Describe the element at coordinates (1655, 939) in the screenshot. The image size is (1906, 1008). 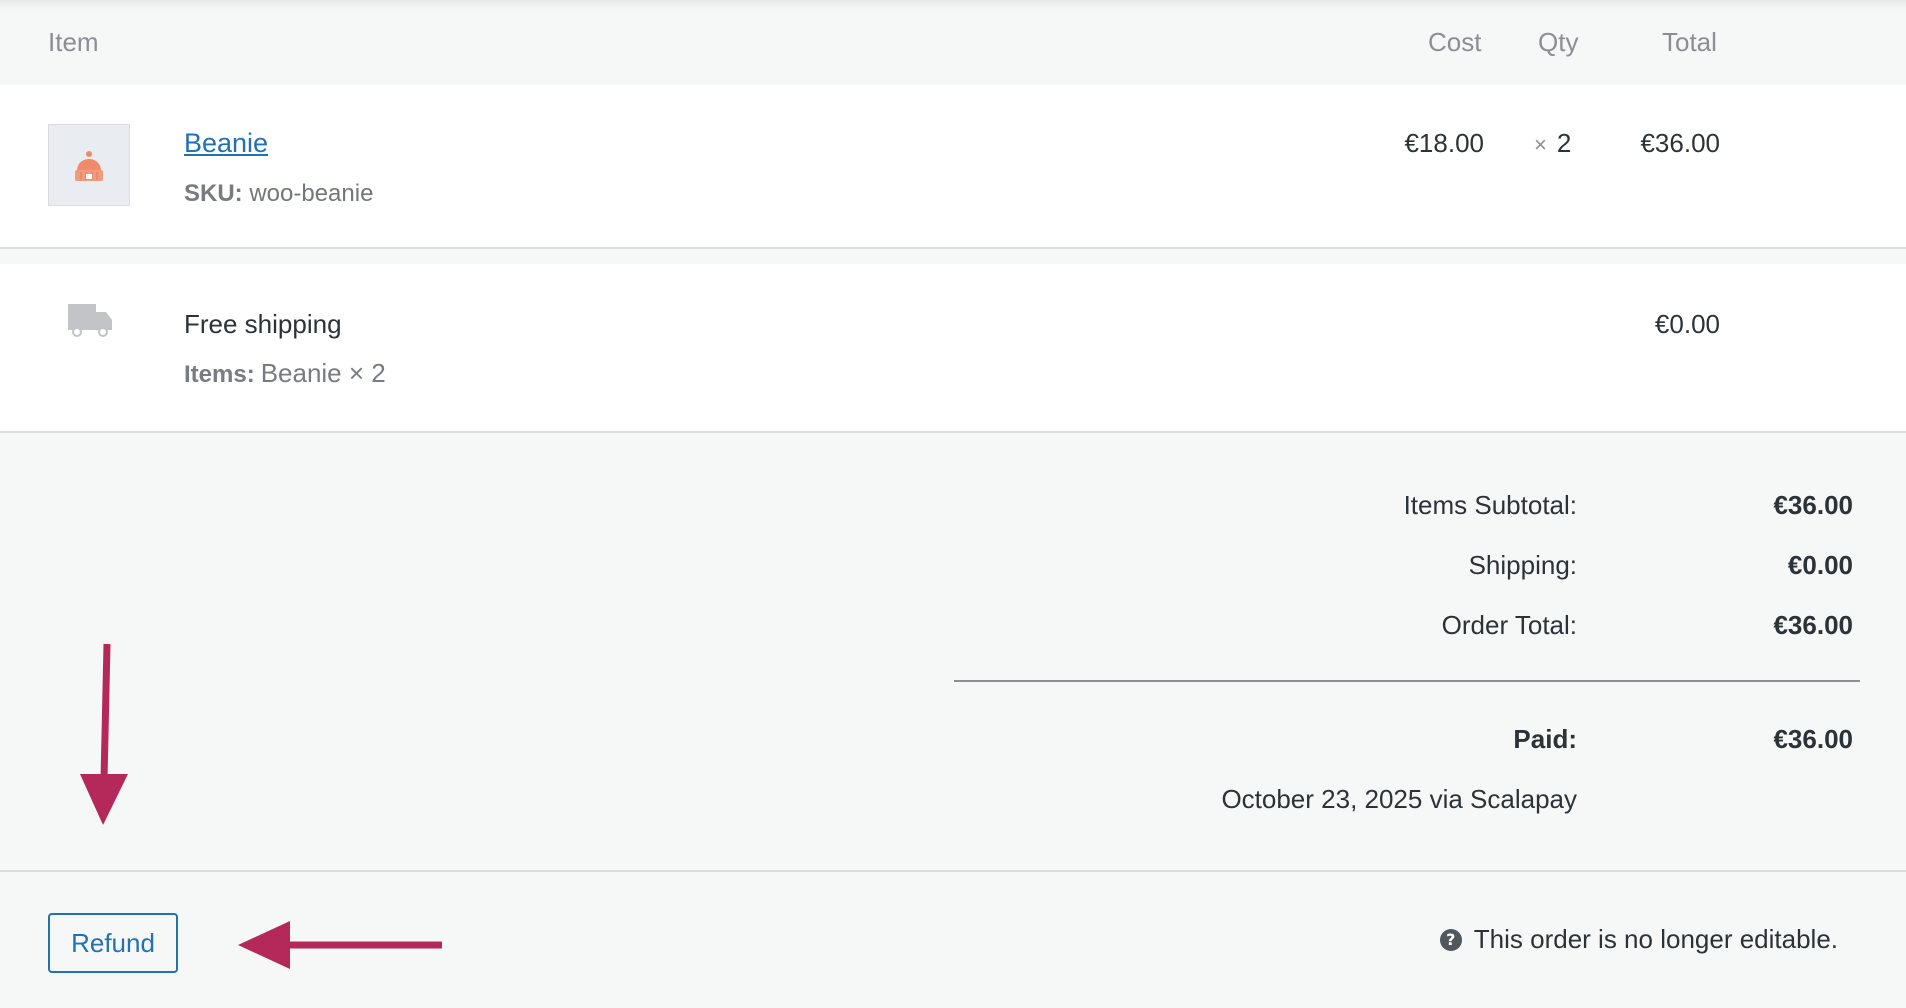
I see `not-editable-text: This order is no longer editable.` at that location.